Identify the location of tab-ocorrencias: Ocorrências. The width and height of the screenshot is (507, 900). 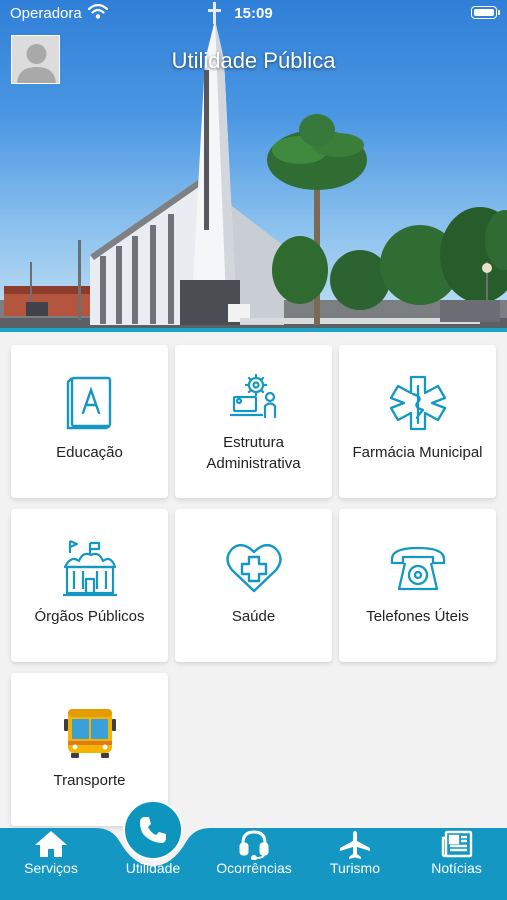
(254, 864).